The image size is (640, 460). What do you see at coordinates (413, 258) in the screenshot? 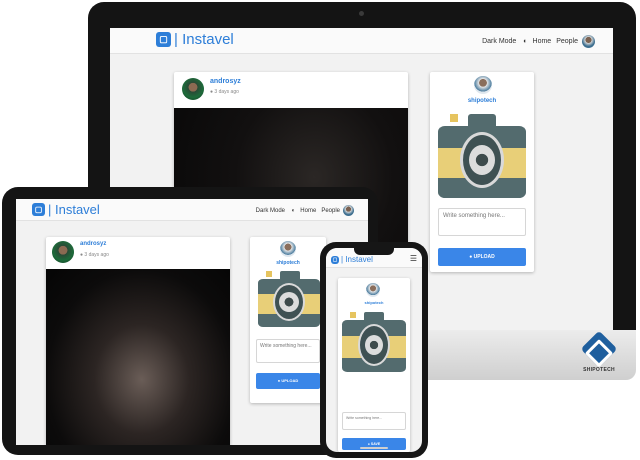
I see `hamburger-menu-icon: ☰` at bounding box center [413, 258].